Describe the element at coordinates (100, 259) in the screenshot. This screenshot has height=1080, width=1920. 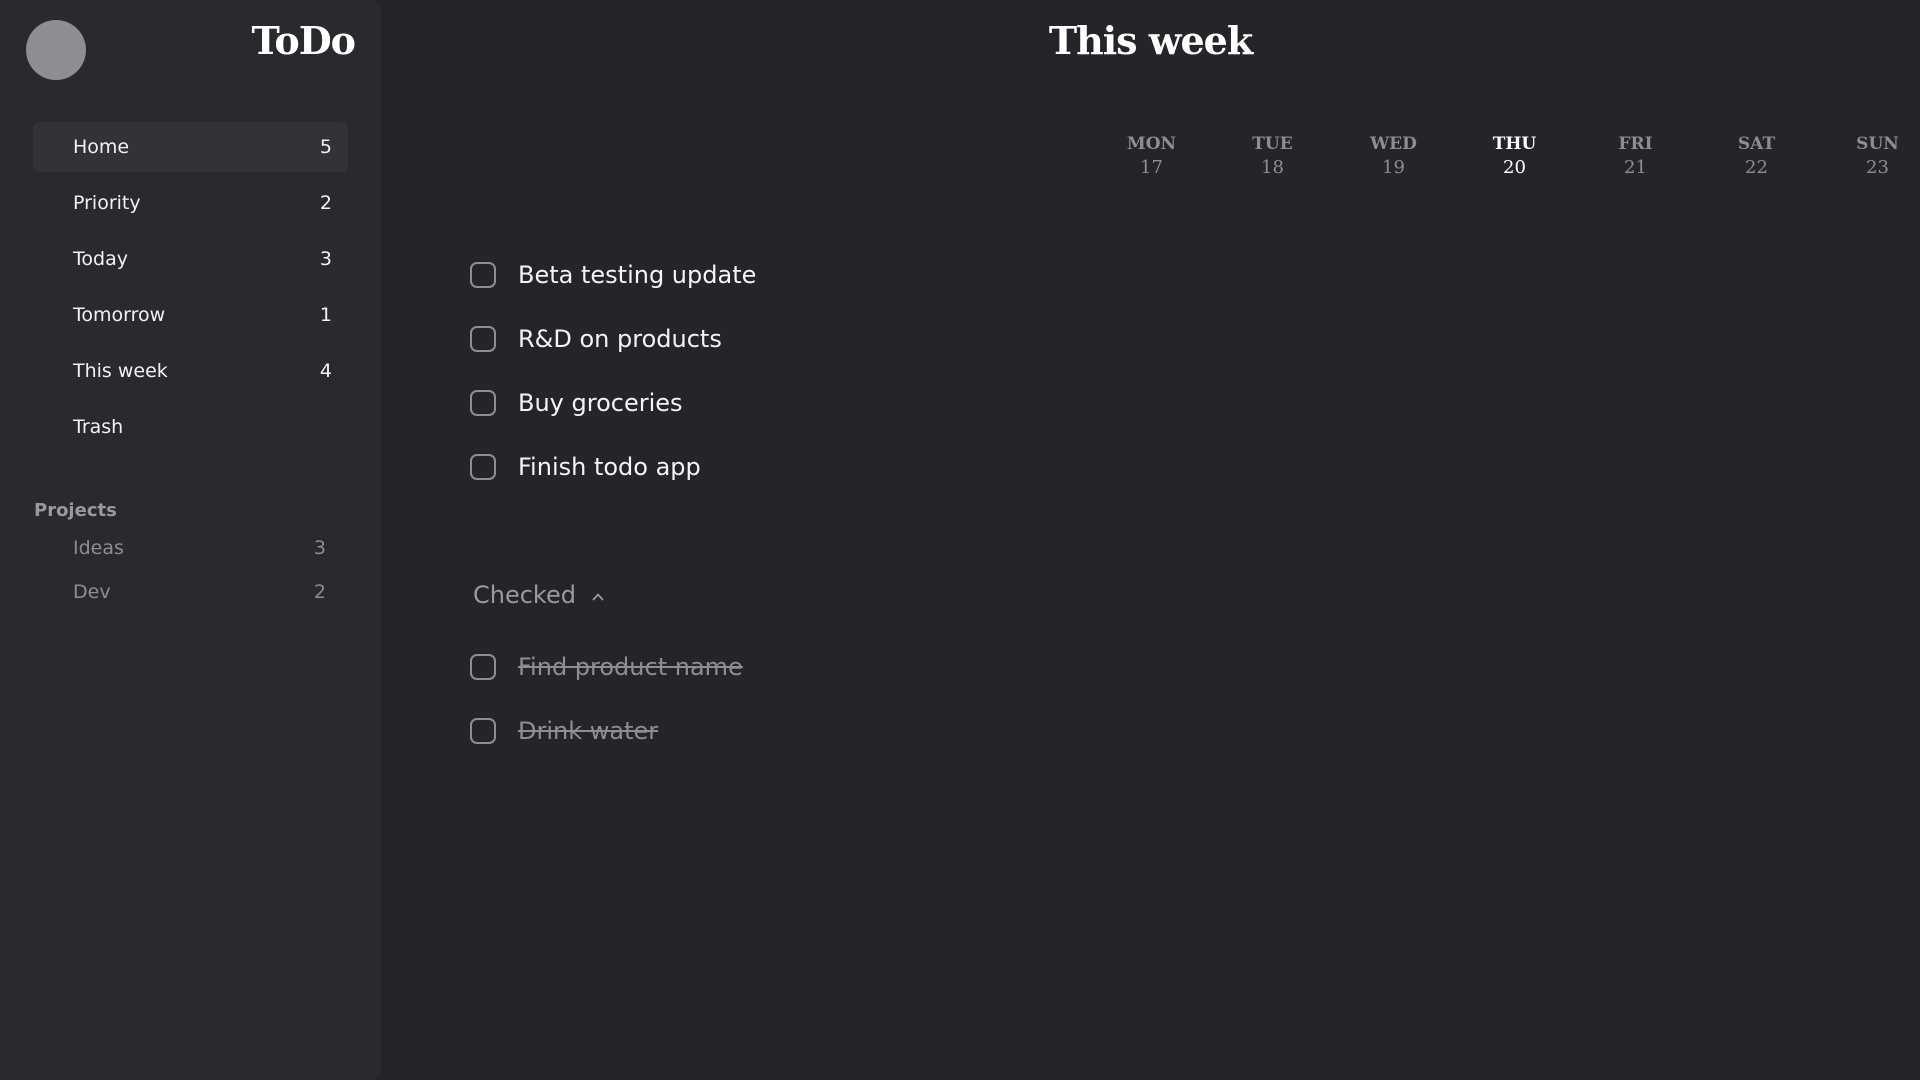
I see `sidebar-item-label: Today` at that location.